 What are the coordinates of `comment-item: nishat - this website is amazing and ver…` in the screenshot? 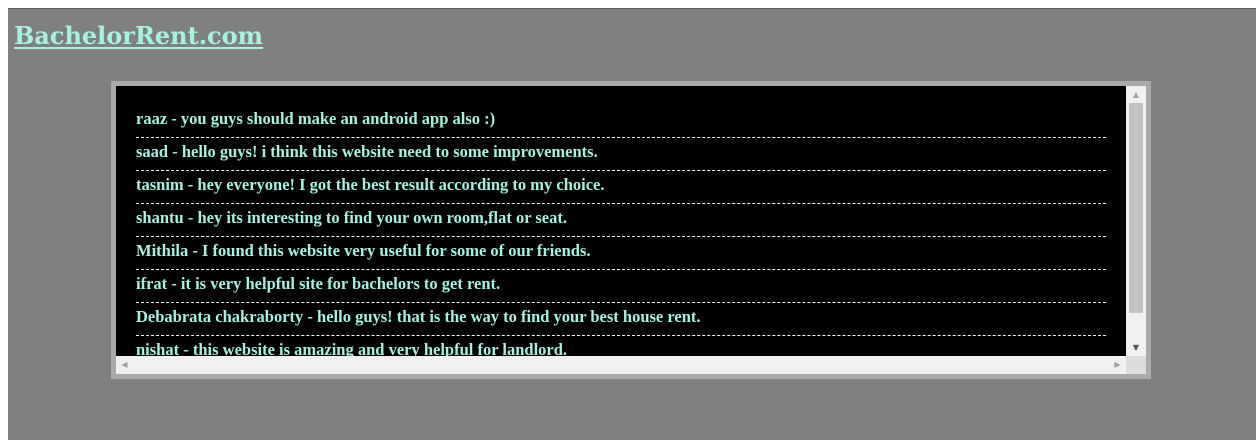 It's located at (621, 346).